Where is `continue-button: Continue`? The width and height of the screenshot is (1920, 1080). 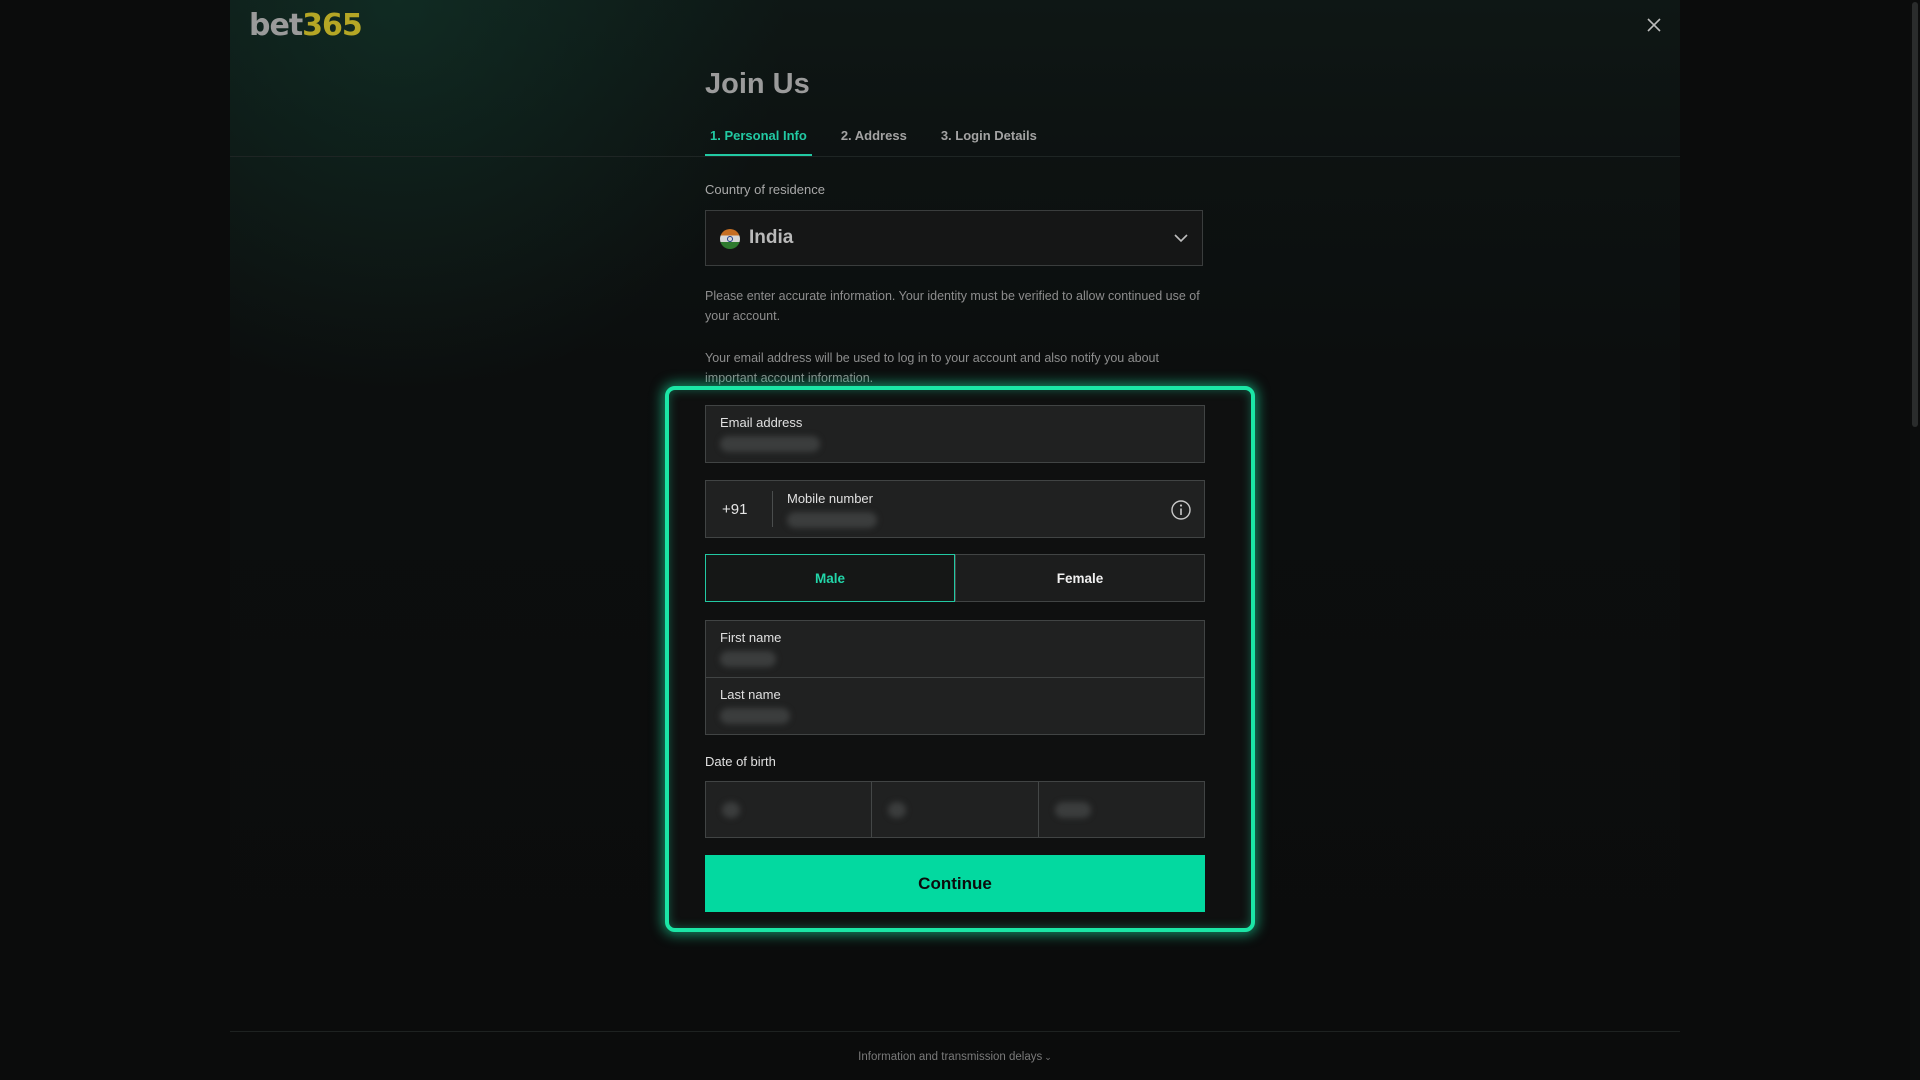
continue-button: Continue is located at coordinates (955, 883).